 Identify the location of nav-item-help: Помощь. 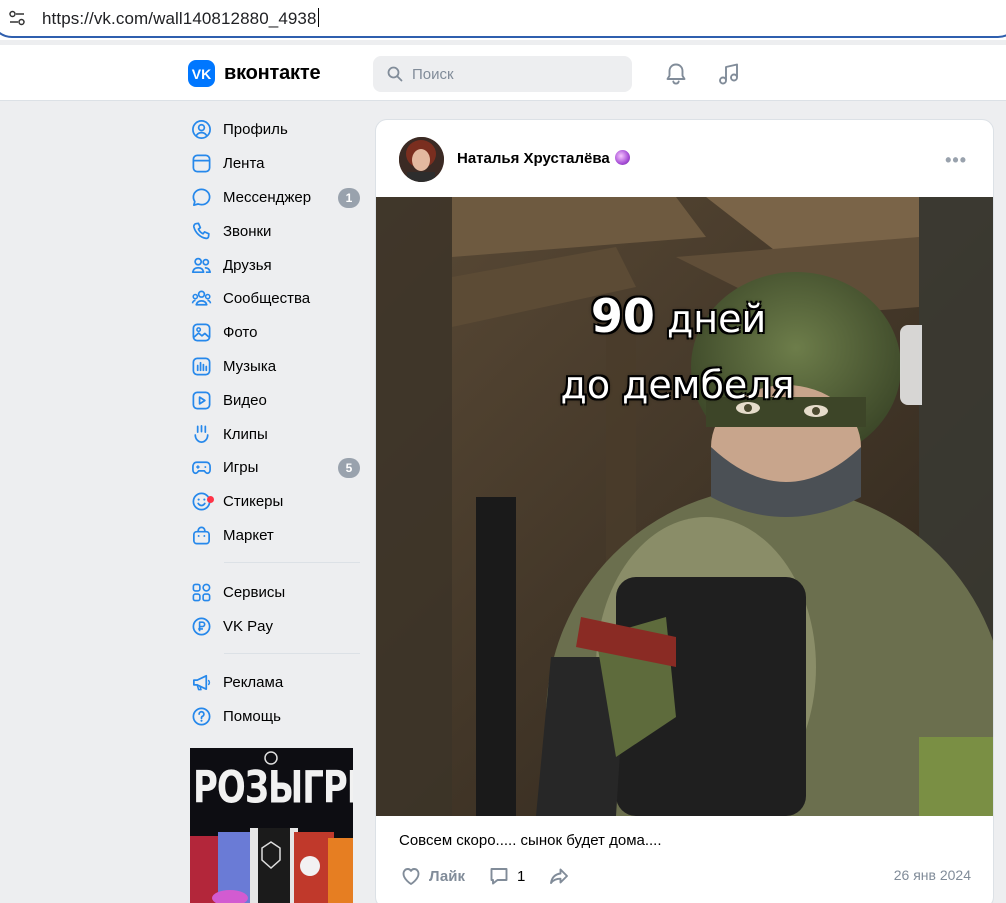
(275, 717).